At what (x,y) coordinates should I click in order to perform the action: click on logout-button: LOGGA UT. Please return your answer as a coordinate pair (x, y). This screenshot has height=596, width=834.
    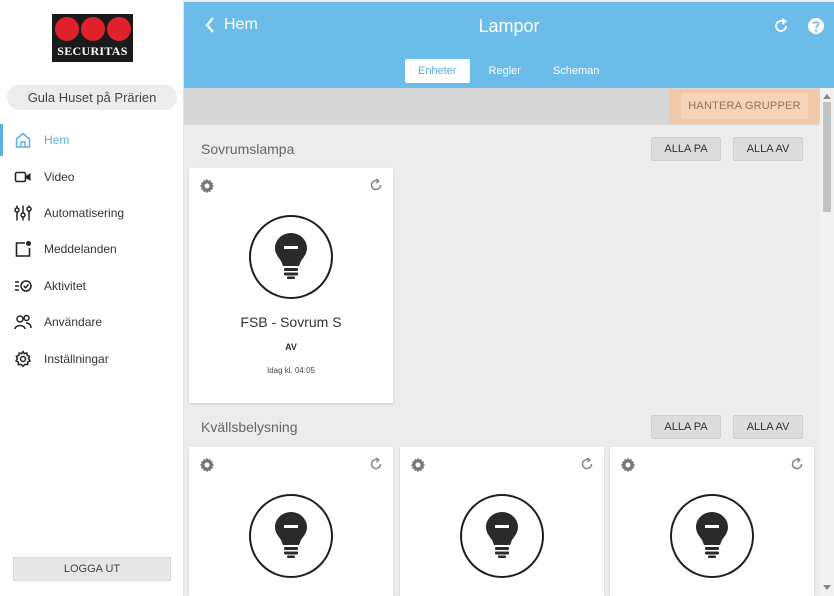
    Looking at the image, I should click on (92, 569).